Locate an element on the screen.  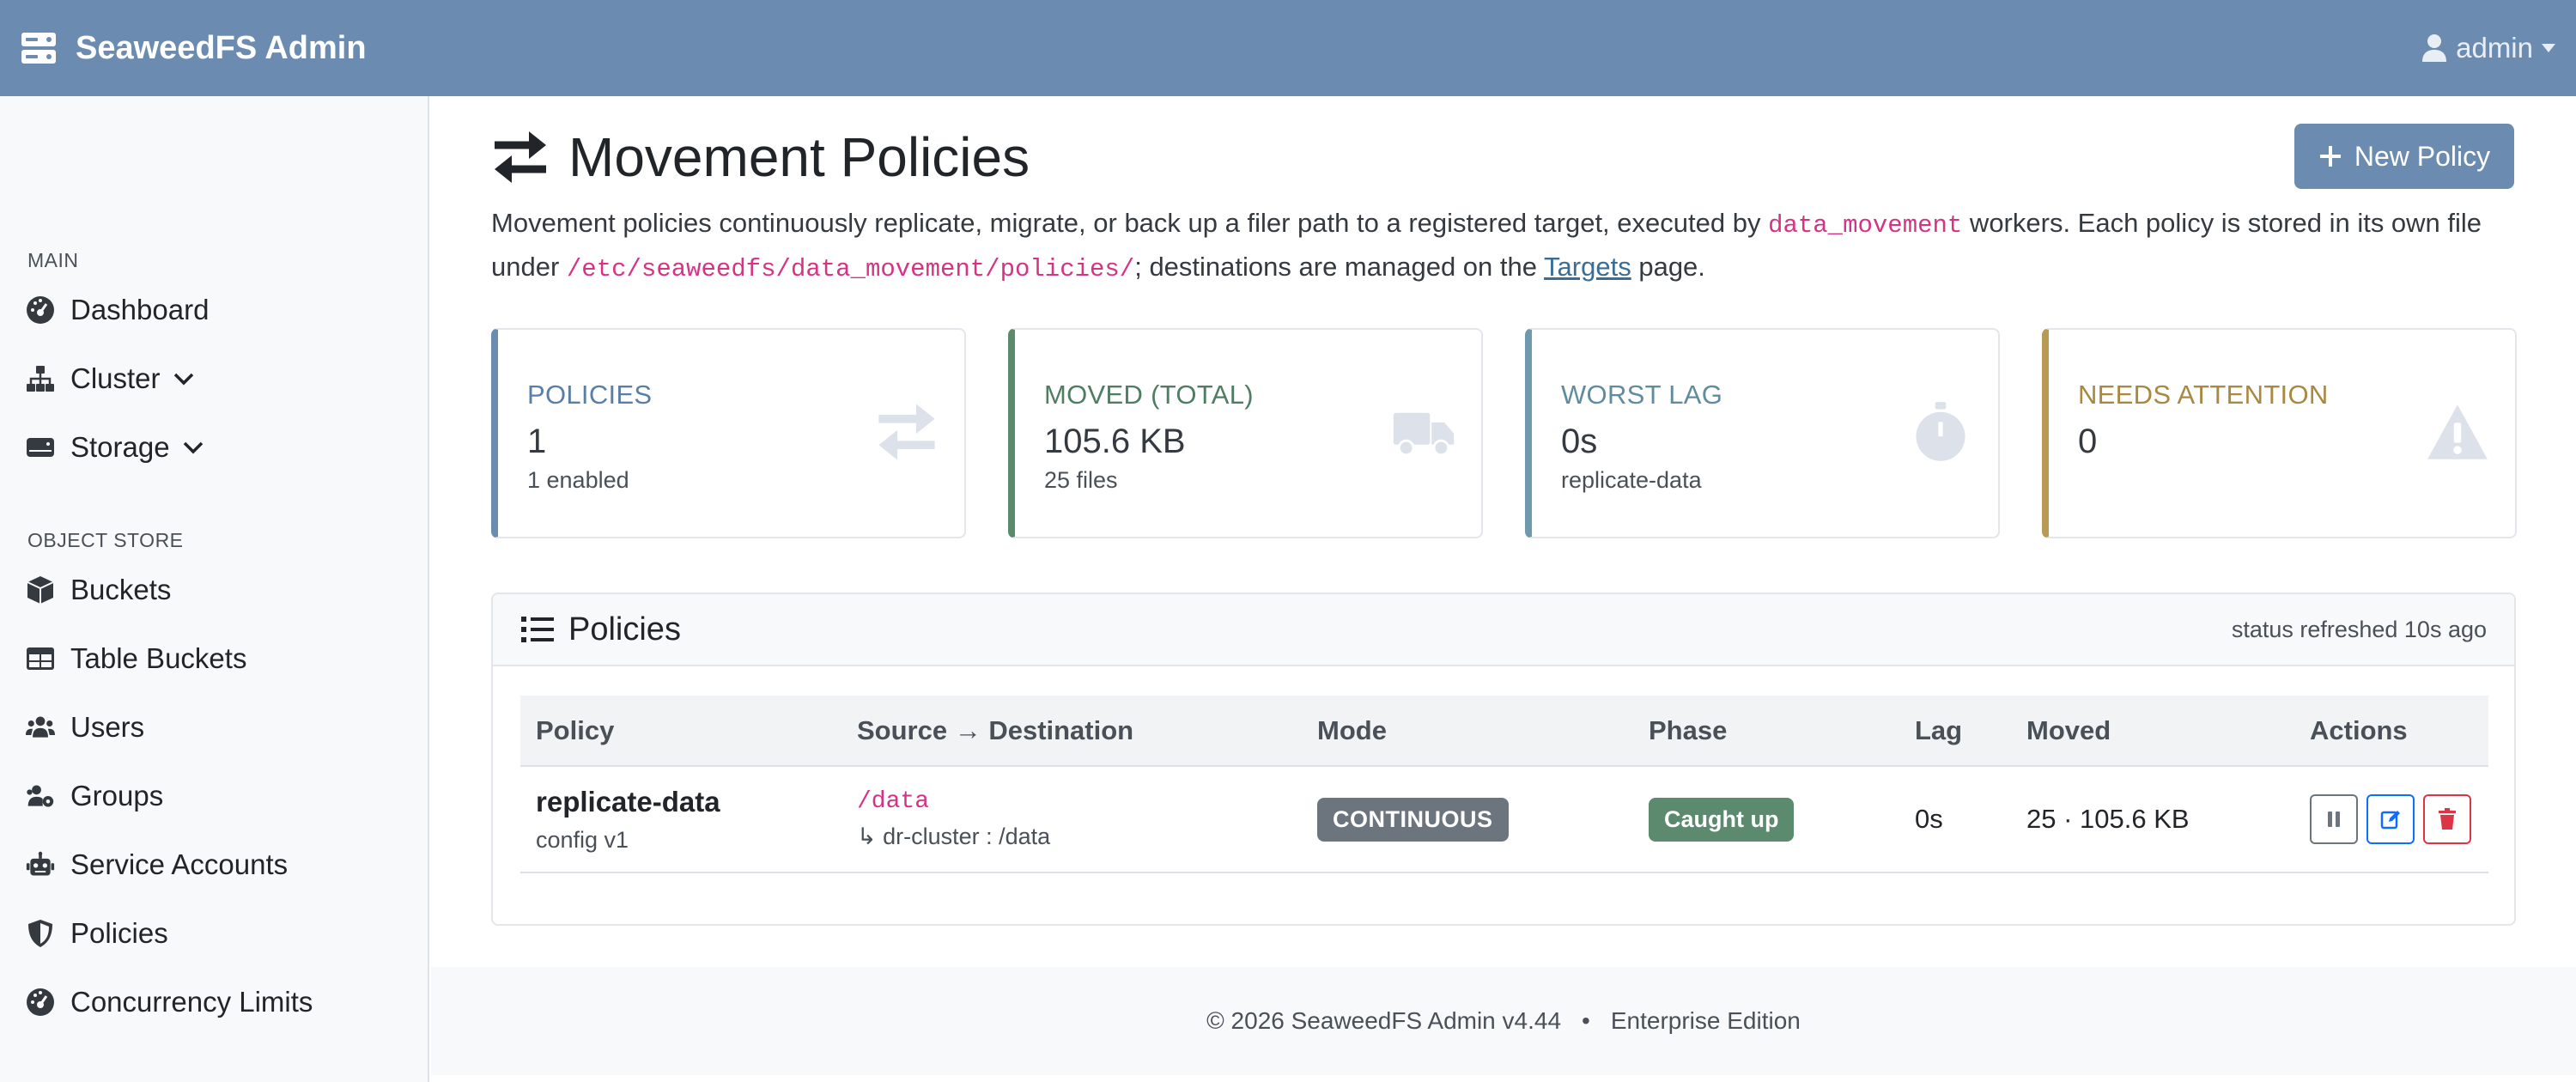
stat-label: POLICIES is located at coordinates (590, 395).